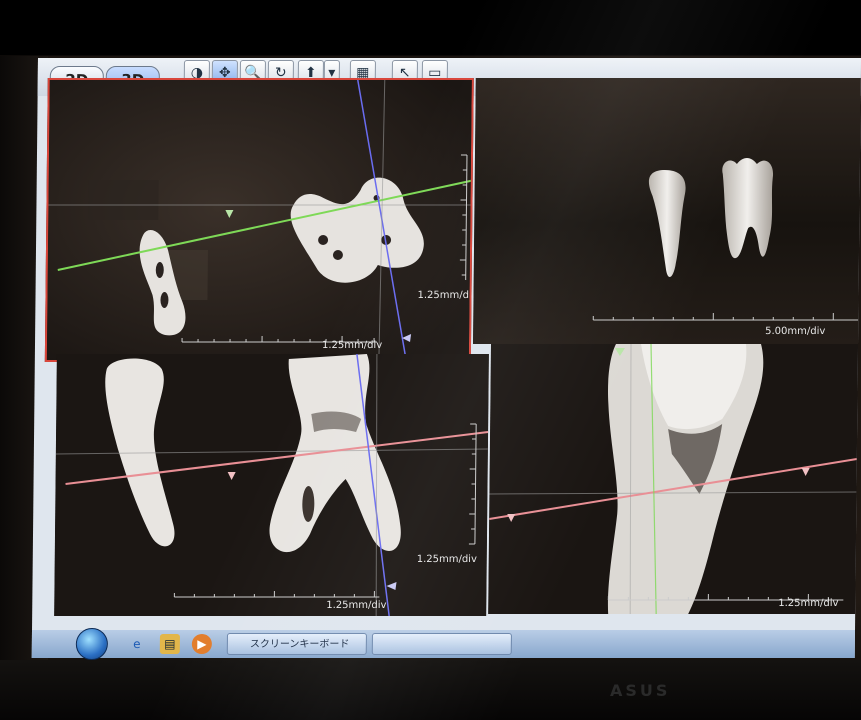  I want to click on render3d-scale: 5.00mm/div, so click(795, 331).